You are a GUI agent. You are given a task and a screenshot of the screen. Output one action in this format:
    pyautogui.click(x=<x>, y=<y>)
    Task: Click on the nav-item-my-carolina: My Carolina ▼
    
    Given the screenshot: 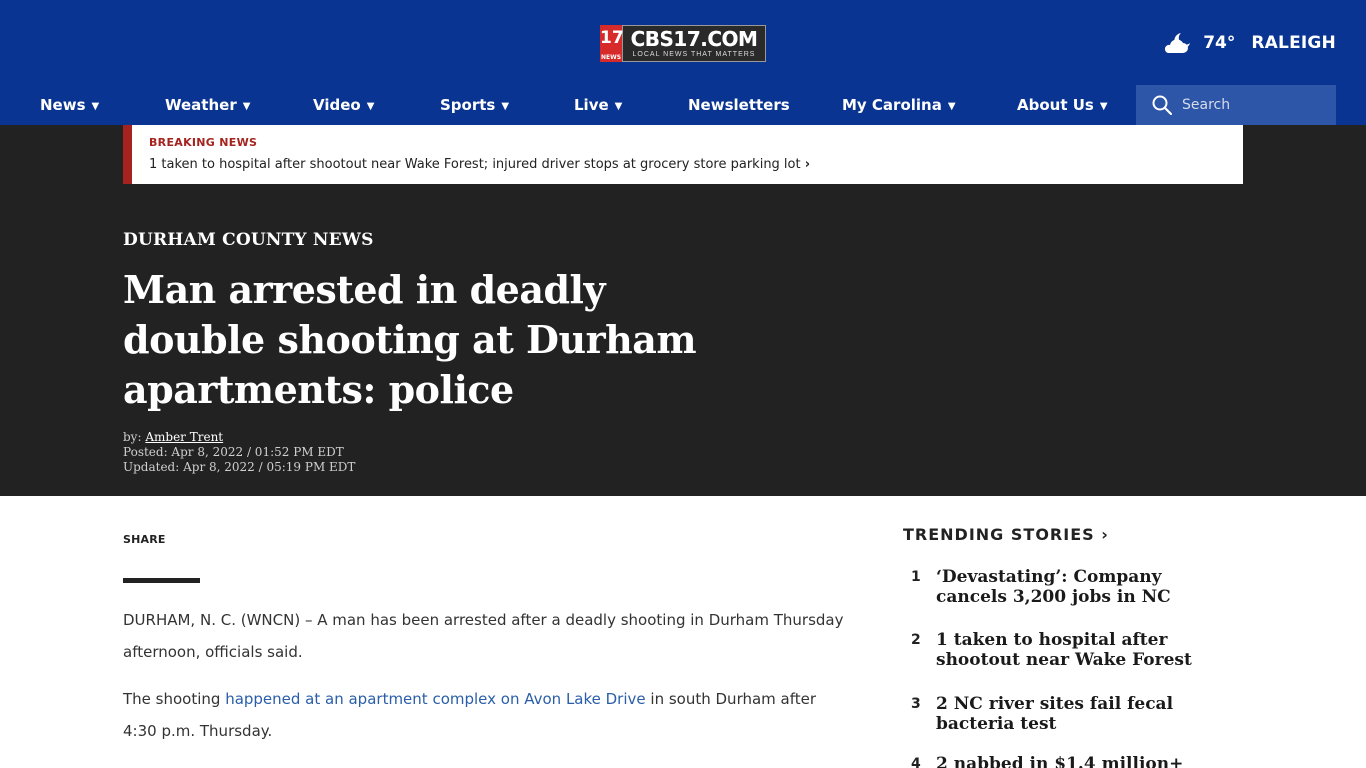 What is the action you would take?
    pyautogui.click(x=899, y=105)
    